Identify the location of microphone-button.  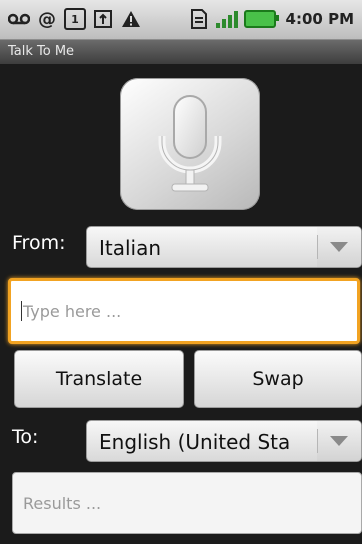
(190, 144).